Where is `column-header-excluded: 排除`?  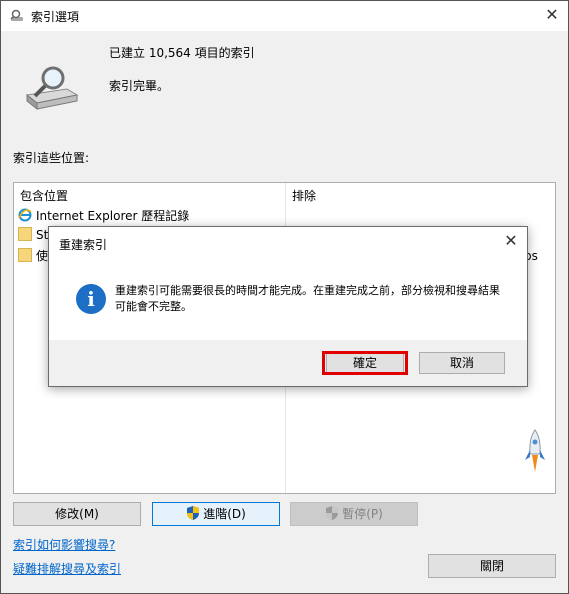
column-header-excluded: 排除 is located at coordinates (304, 195).